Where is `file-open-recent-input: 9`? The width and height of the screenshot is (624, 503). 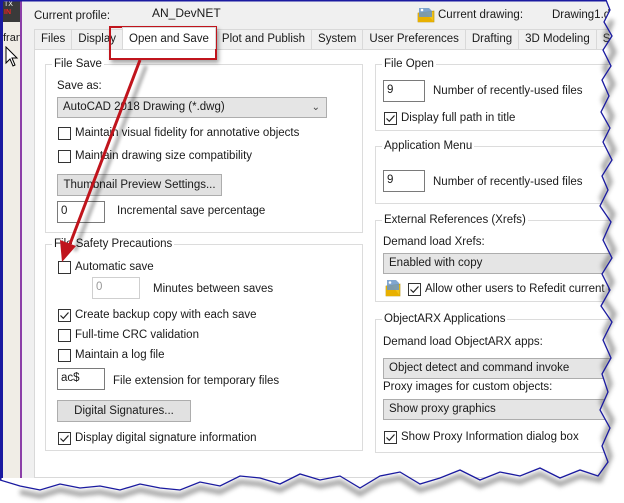 file-open-recent-input: 9 is located at coordinates (404, 91).